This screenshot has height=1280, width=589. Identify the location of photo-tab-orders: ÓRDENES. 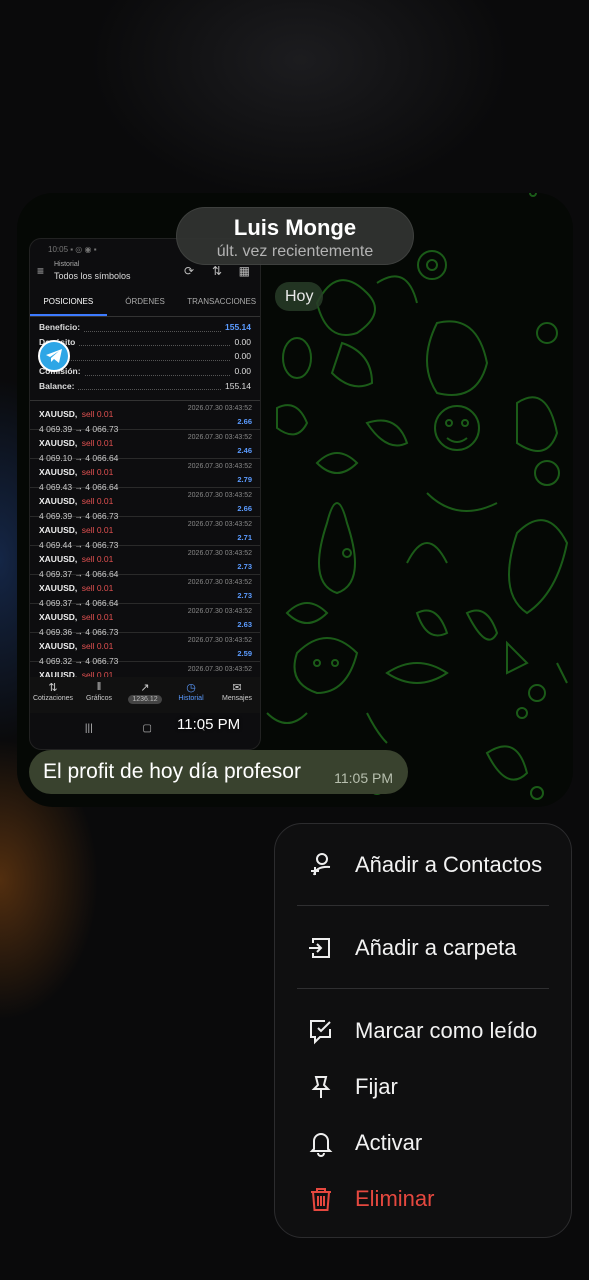
(145, 301).